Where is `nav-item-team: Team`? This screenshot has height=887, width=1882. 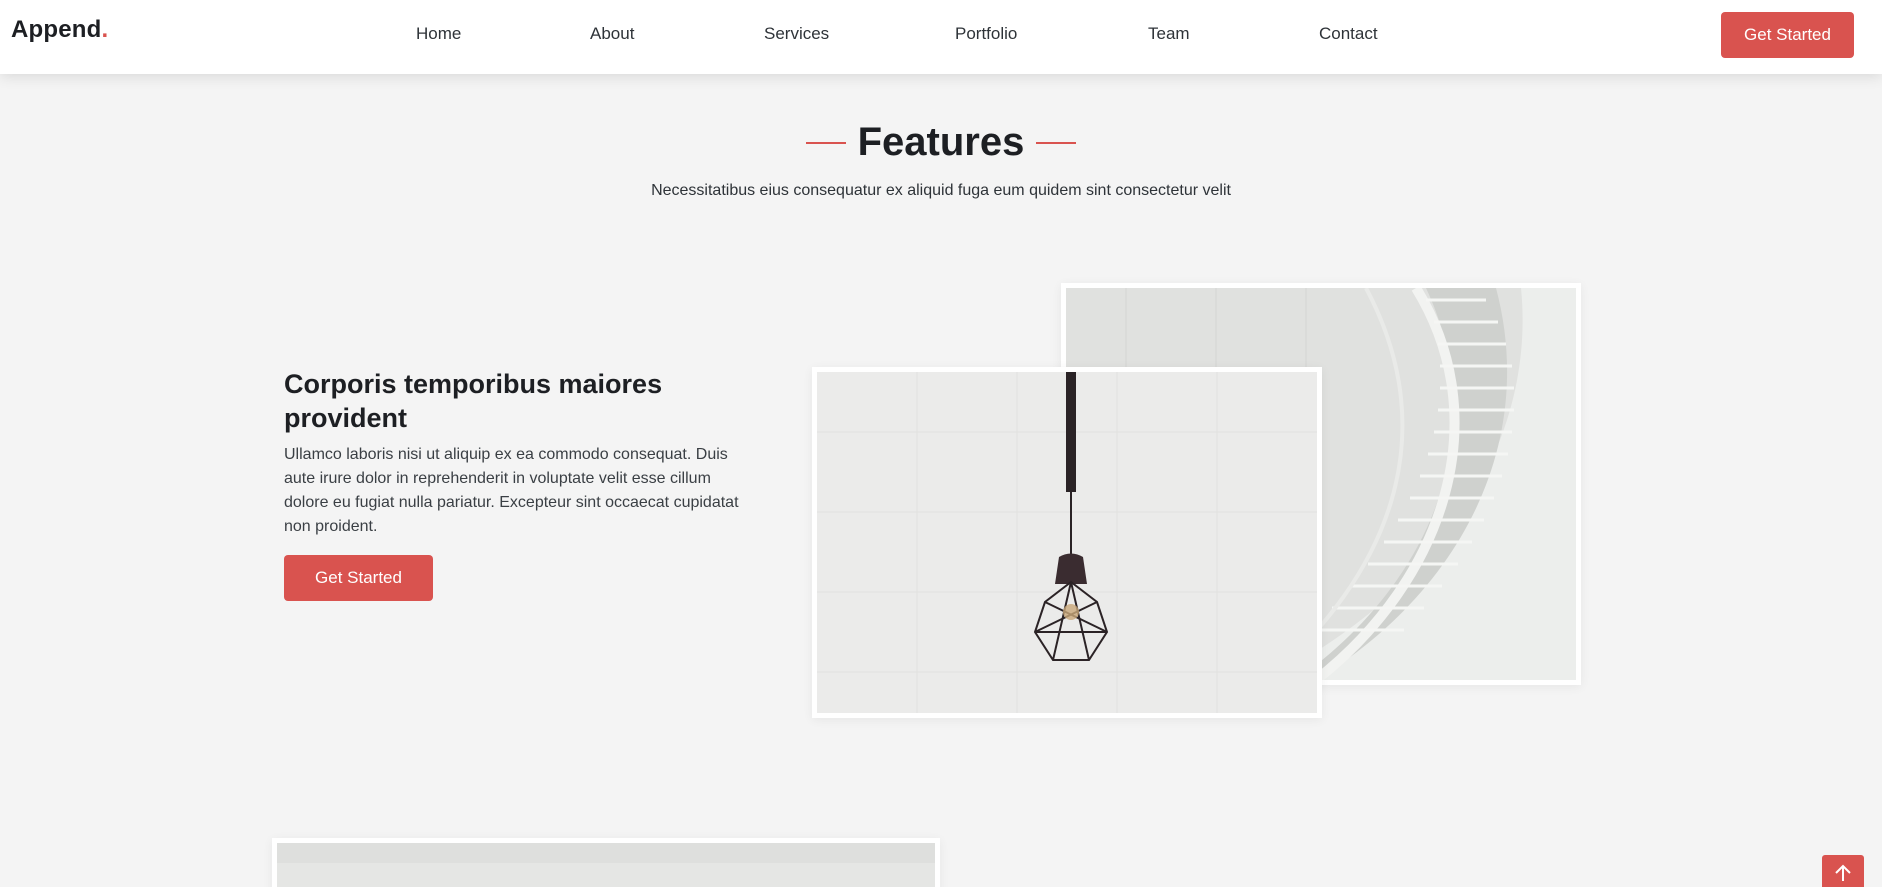
nav-item-team: Team is located at coordinates (1169, 34).